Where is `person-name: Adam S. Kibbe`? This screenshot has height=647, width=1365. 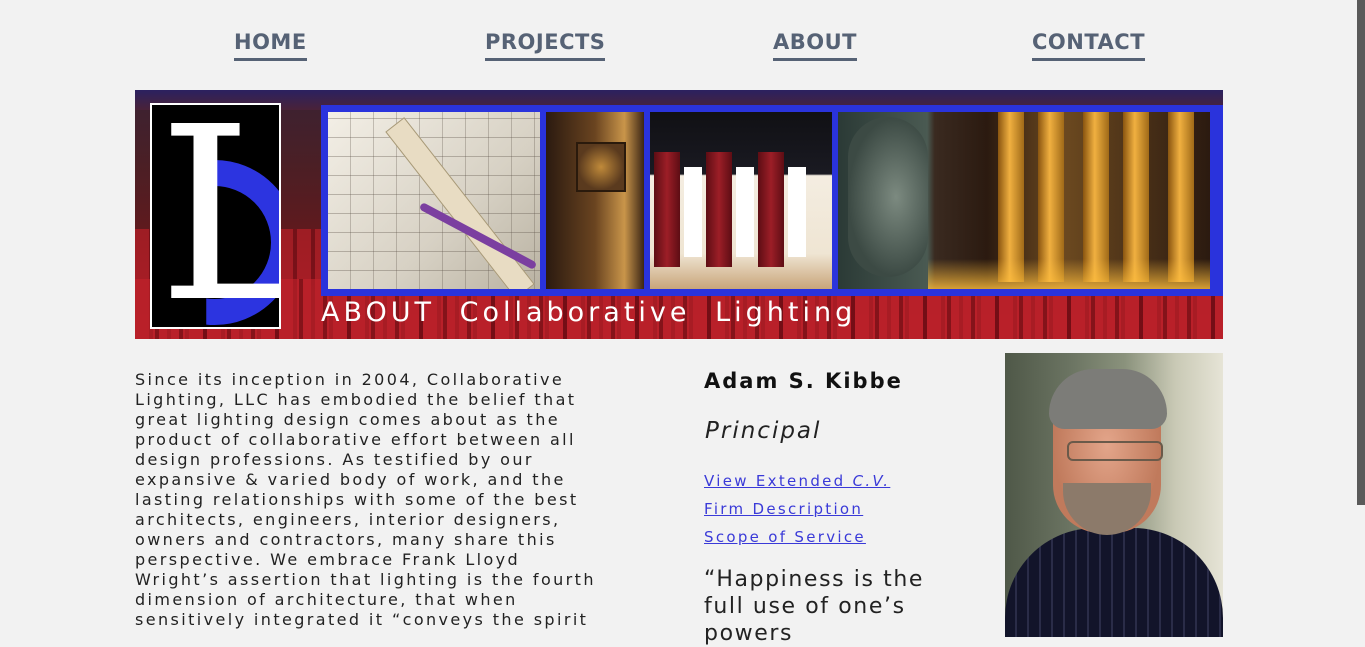 person-name: Adam S. Kibbe is located at coordinates (803, 381).